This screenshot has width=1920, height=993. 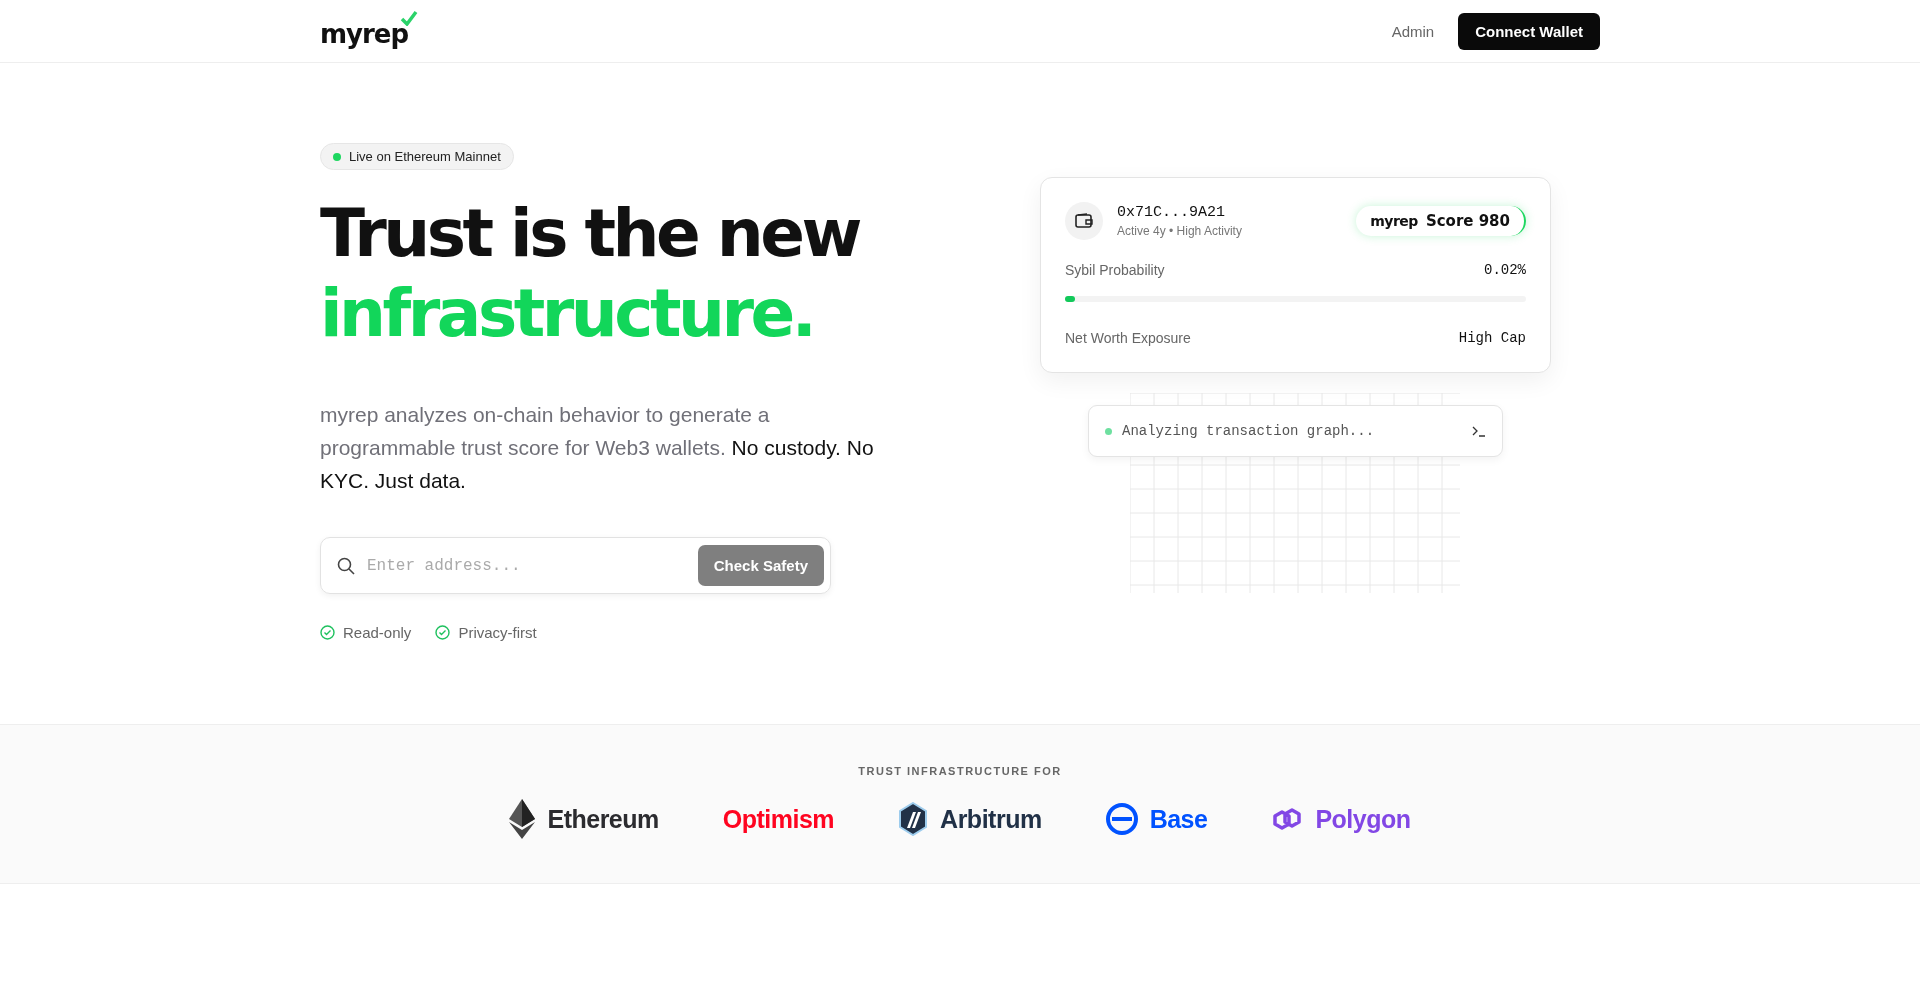 What do you see at coordinates (778, 819) in the screenshot?
I see `network-name: Optimism` at bounding box center [778, 819].